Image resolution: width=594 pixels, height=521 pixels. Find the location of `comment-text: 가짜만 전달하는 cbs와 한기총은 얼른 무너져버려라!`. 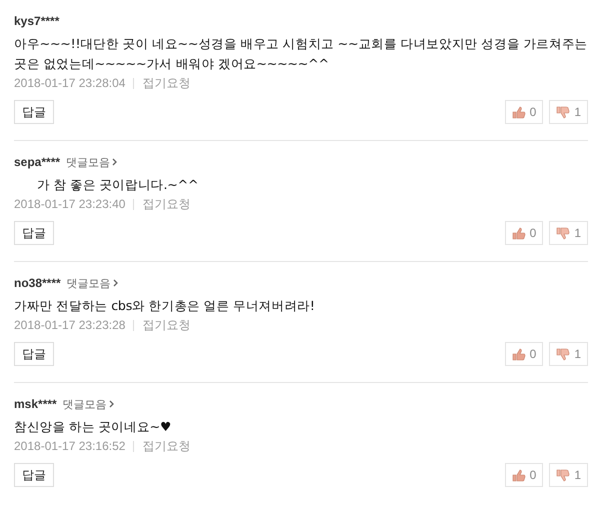

comment-text: 가짜만 전달하는 cbs와 한기총은 얼른 무너져버려라! is located at coordinates (165, 306).